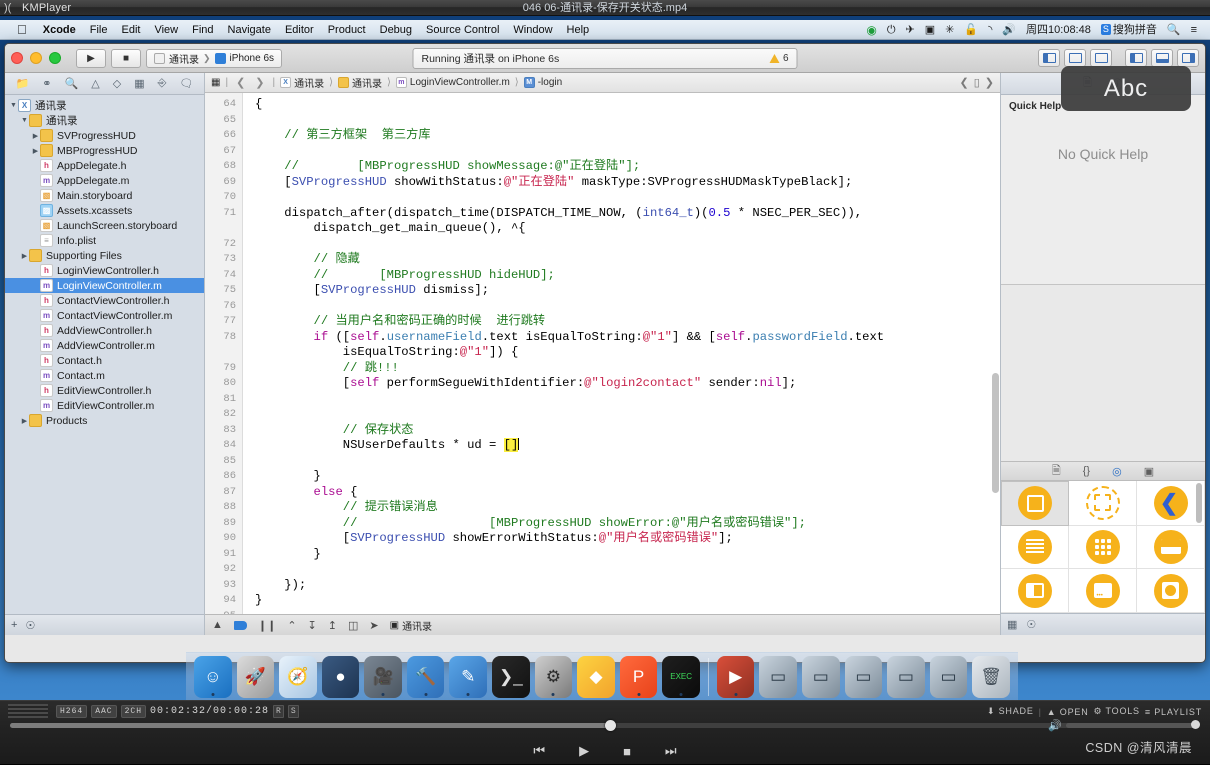  Describe the element at coordinates (332, 625) in the screenshot. I see `step-out-icon: ↥` at that location.